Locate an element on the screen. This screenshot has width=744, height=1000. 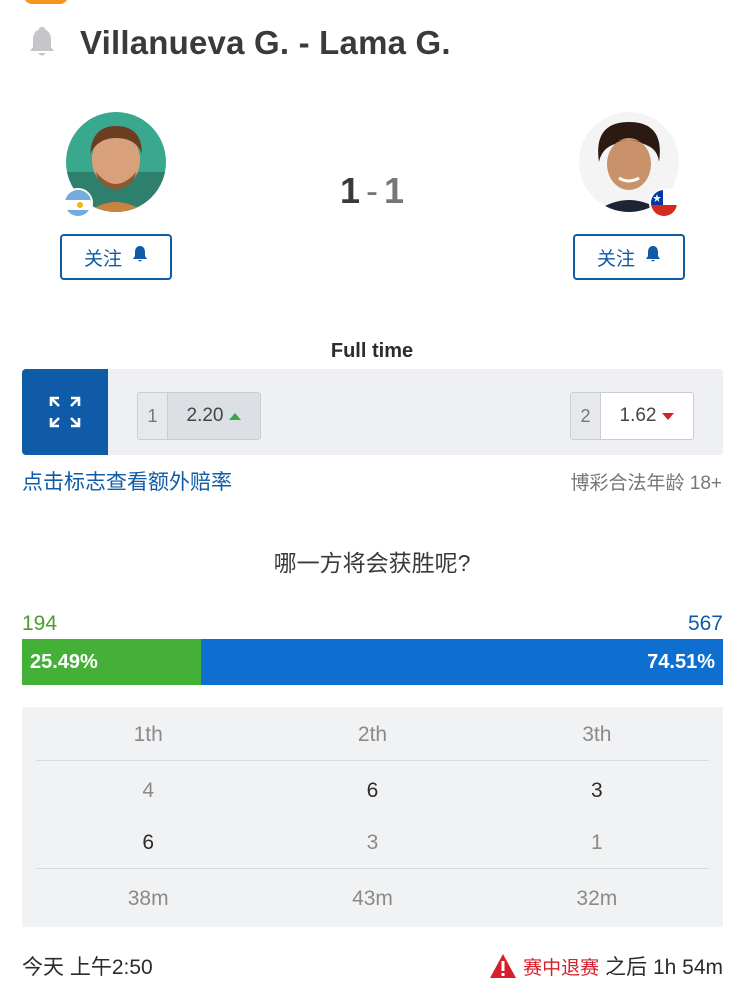
away-vote-segment: 74.51% is located at coordinates (461, 662).